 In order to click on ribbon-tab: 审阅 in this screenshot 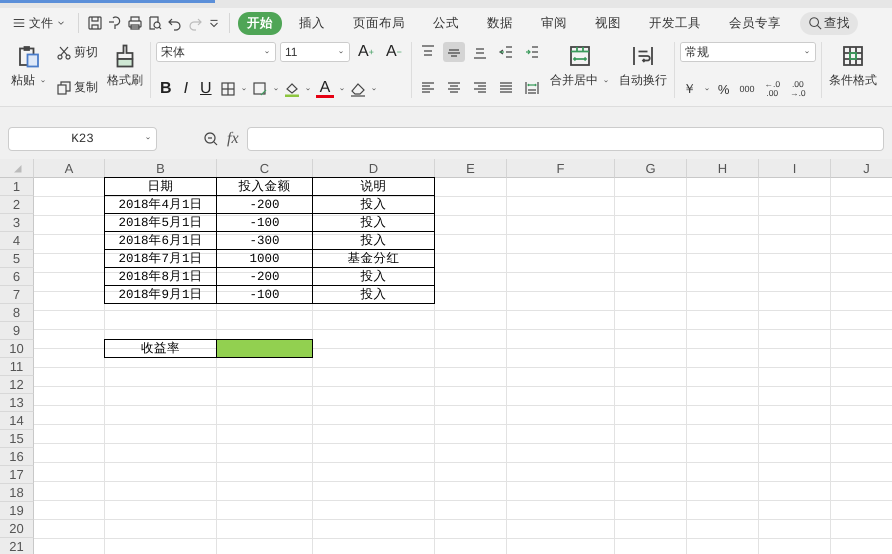, I will do `click(554, 23)`.